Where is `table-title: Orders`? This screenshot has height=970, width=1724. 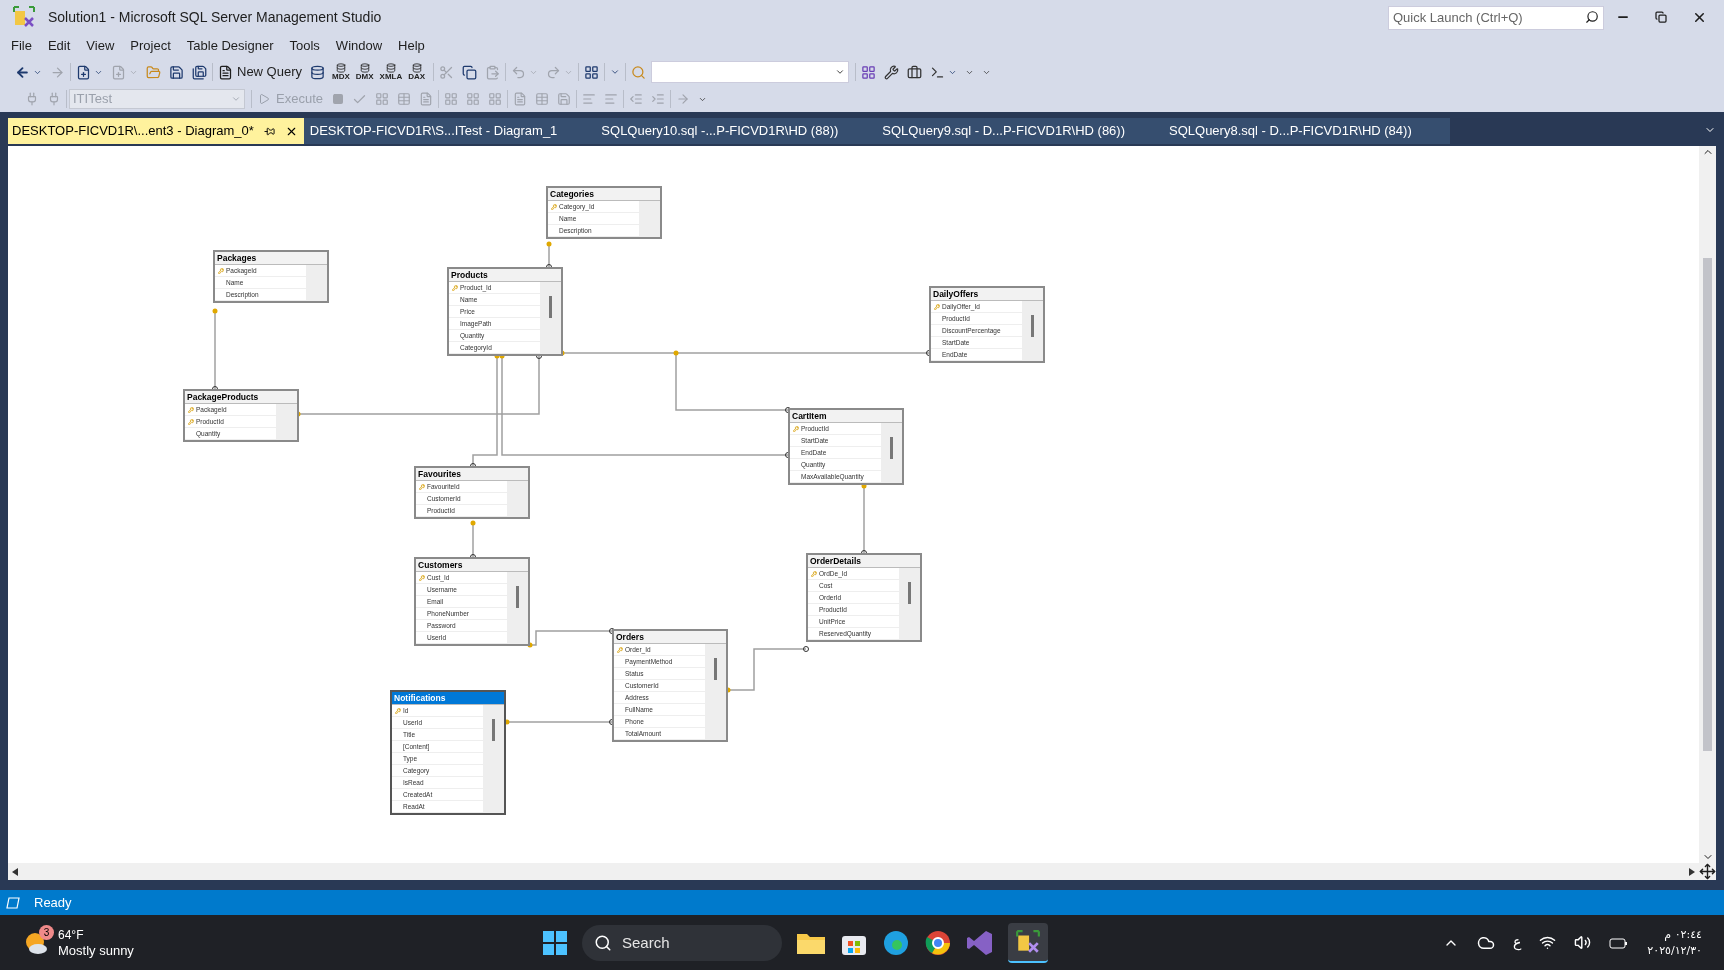
table-title: Orders is located at coordinates (670, 637).